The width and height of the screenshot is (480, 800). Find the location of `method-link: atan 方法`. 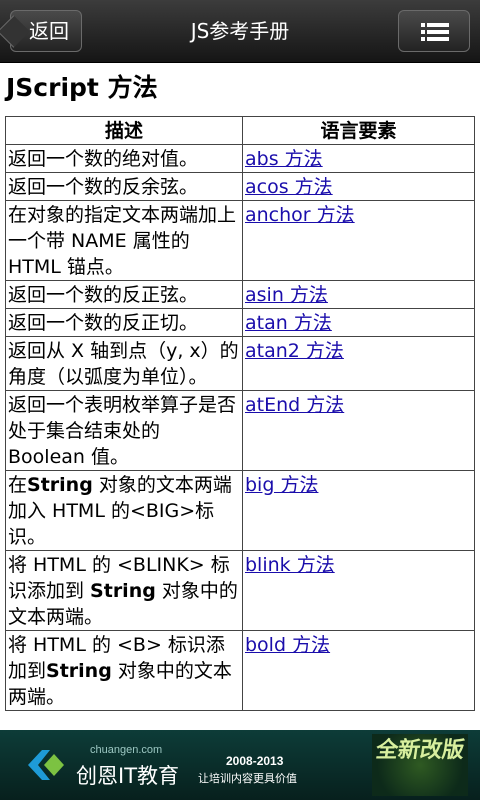

method-link: atan 方法 is located at coordinates (288, 323).